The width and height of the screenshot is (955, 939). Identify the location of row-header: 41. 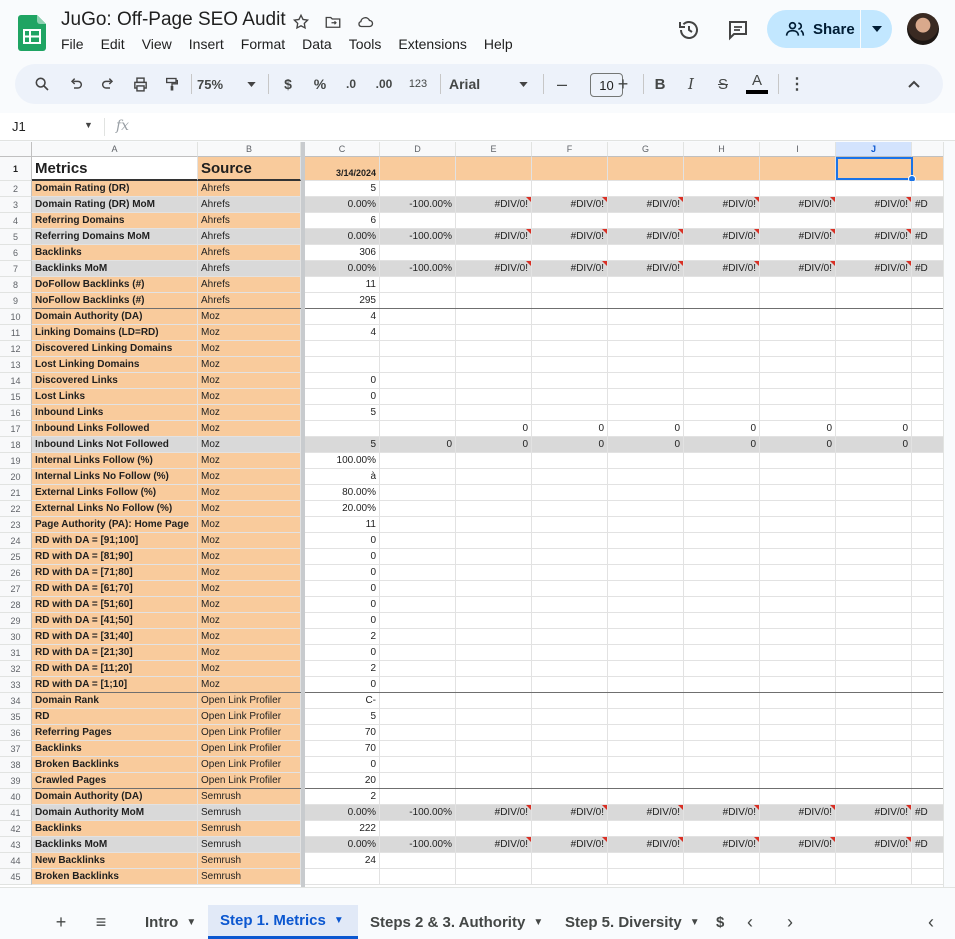
(16, 813).